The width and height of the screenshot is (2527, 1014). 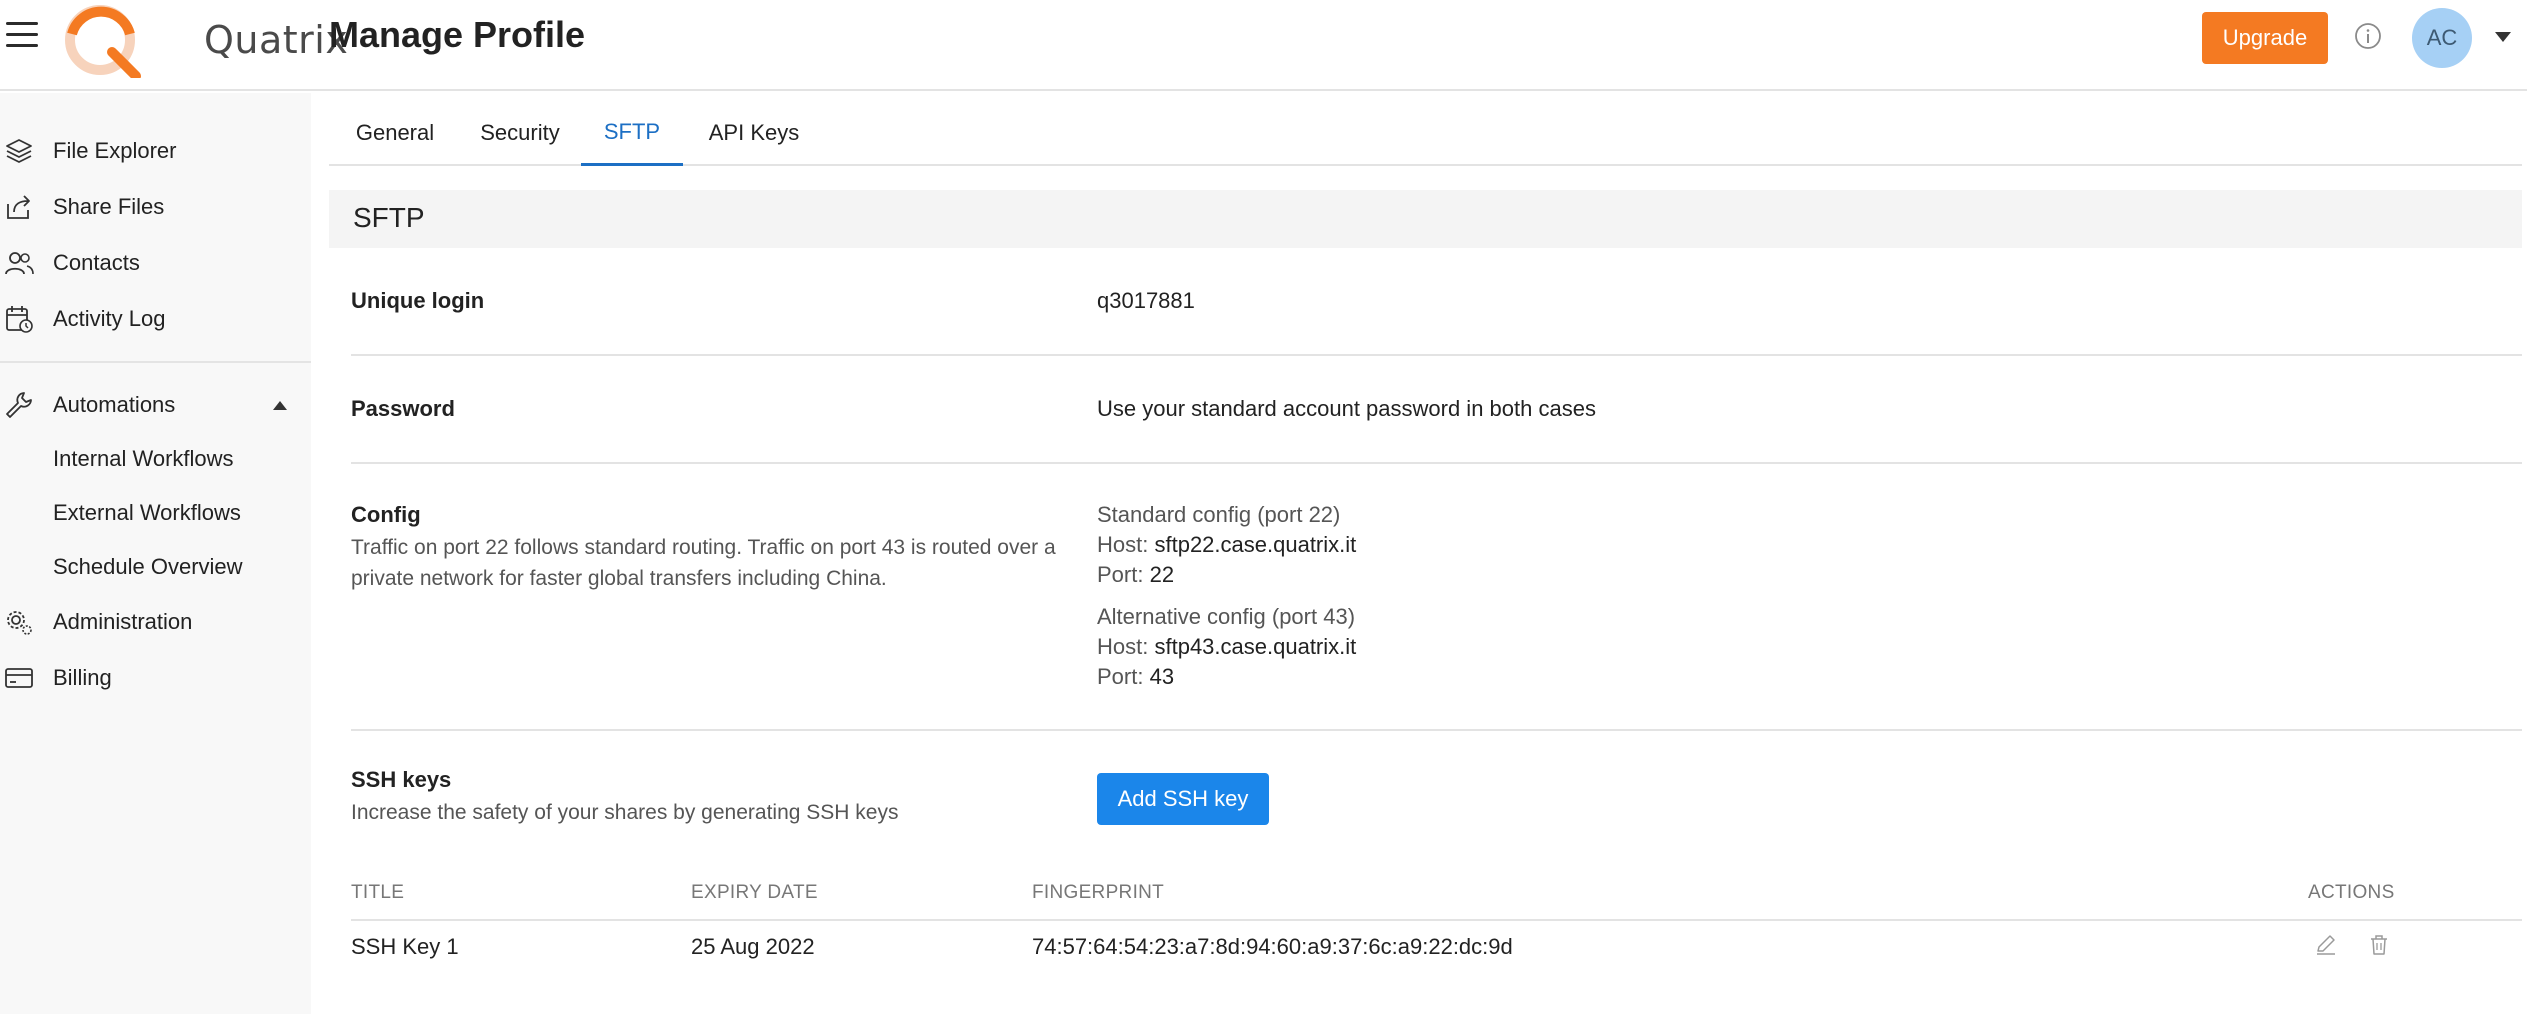 I want to click on sidebar-item-administration: Administration, so click(x=155, y=622).